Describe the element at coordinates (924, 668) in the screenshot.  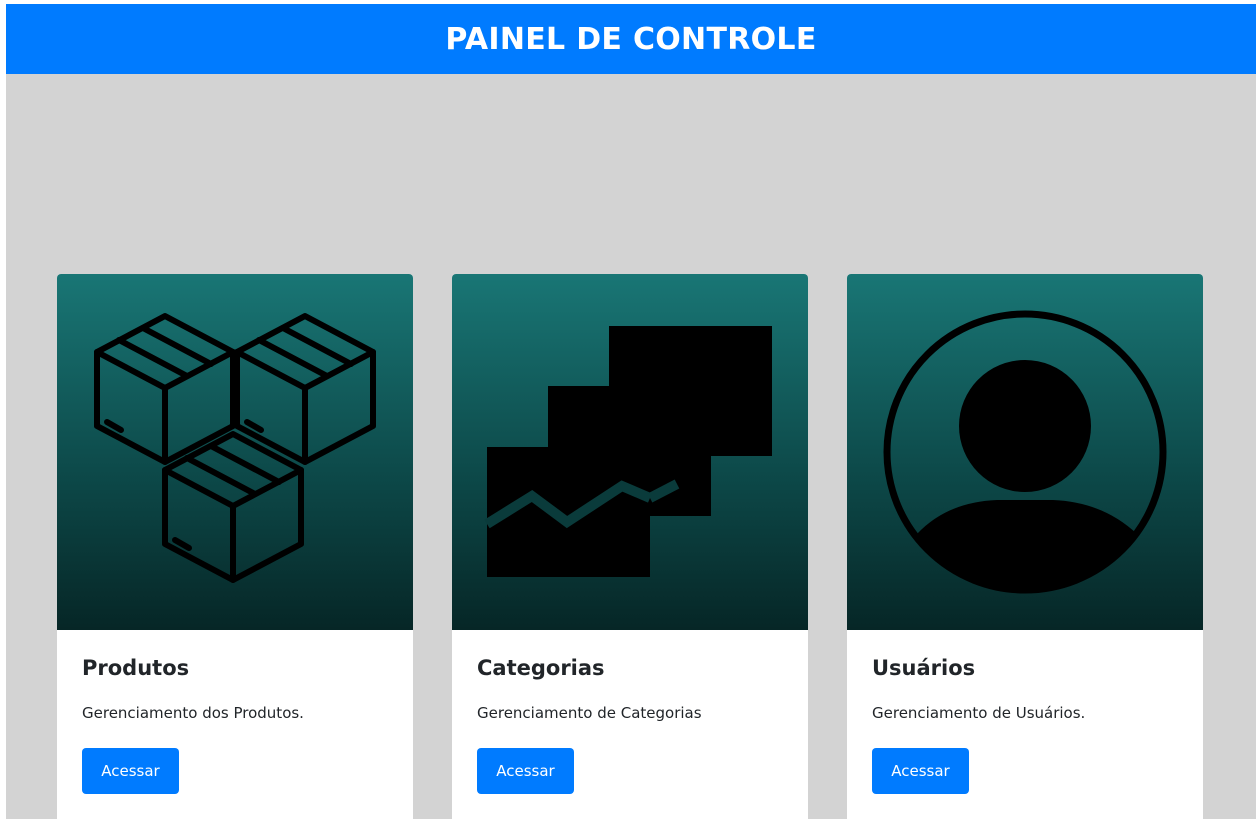
I see `card-title: Usuários` at that location.